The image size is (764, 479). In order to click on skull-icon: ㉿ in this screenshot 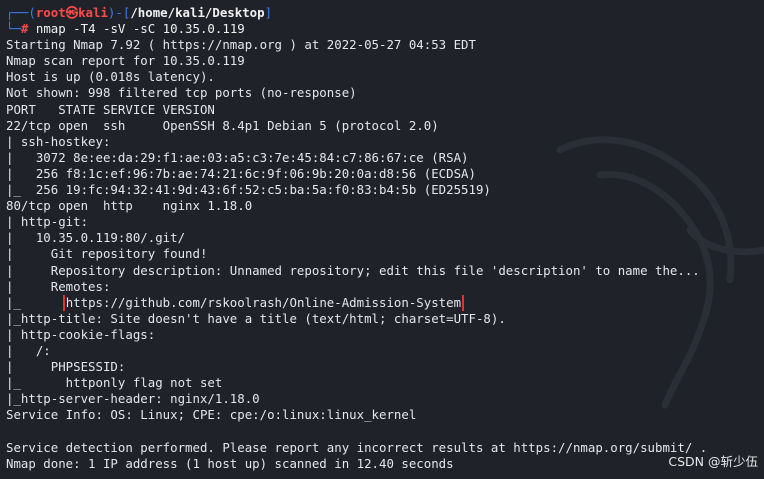, I will do `click(72, 12)`.